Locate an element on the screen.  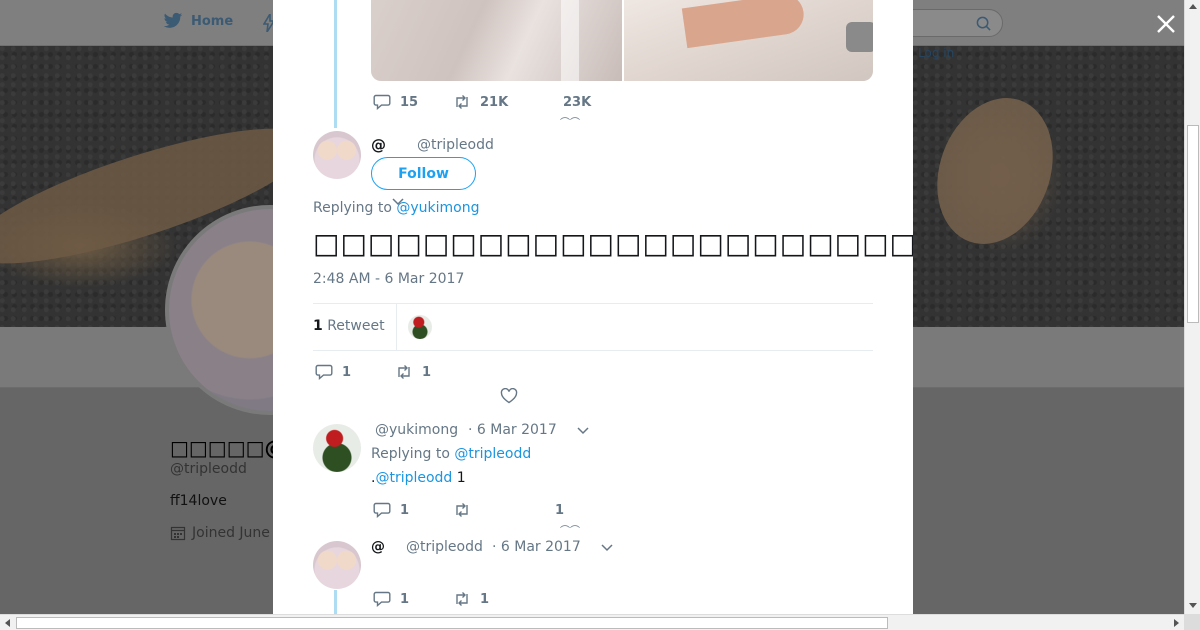
heart-icon is located at coordinates (509, 396).